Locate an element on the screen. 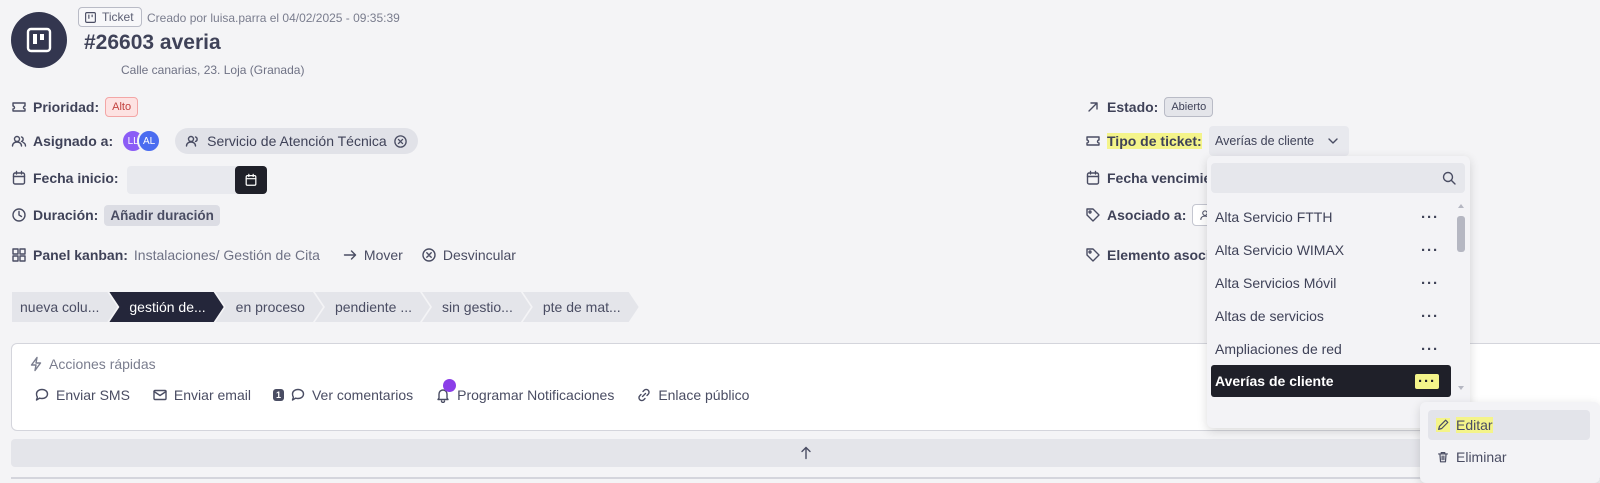 The height and width of the screenshot is (483, 1600). send-email-button: Enviar email is located at coordinates (201, 395).